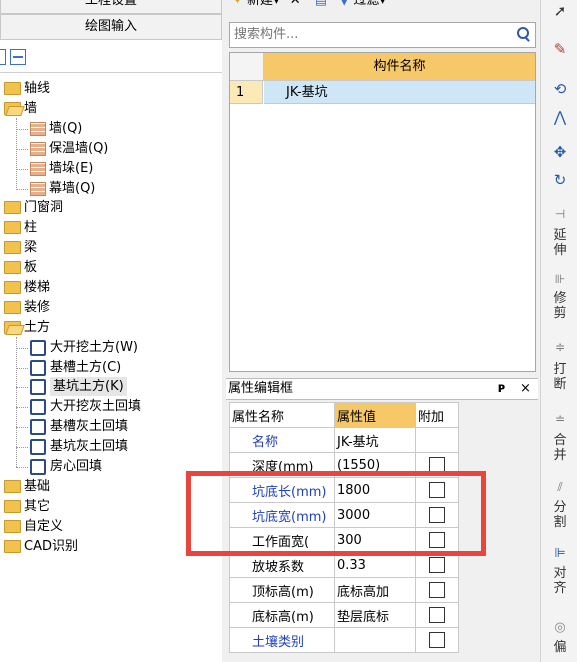 This screenshot has height=662, width=577. Describe the element at coordinates (309, 5) in the screenshot. I see `component-toolbar: ✦ 新建▾ ✕ ▤ ▼ 过滤▾` at that location.